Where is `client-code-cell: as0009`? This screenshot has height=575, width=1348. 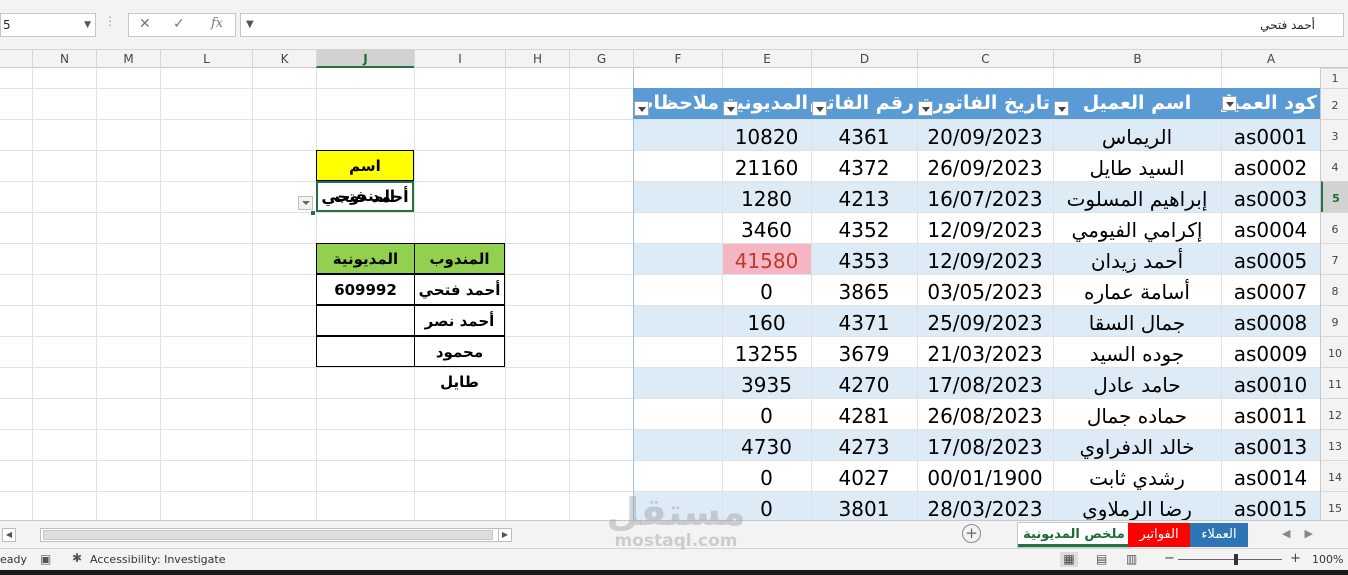 client-code-cell: as0009 is located at coordinates (1270, 351).